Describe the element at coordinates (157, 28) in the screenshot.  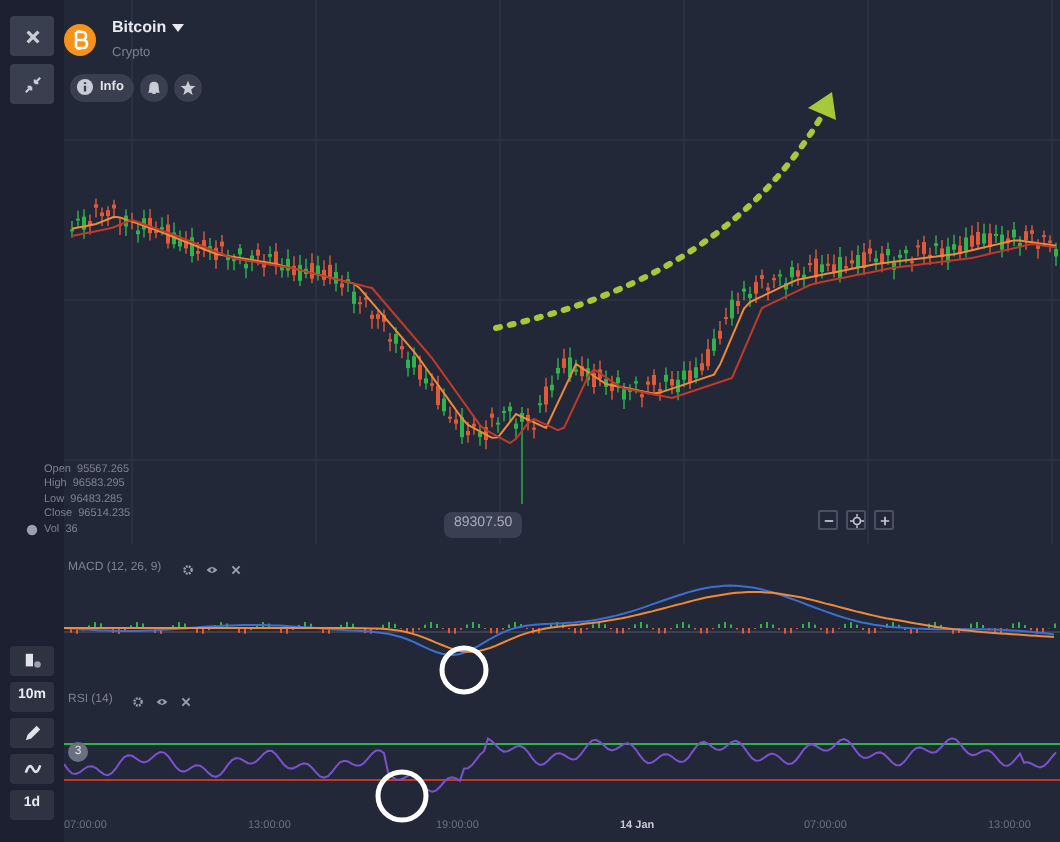
I see `asset-selector: Bitcoin` at that location.